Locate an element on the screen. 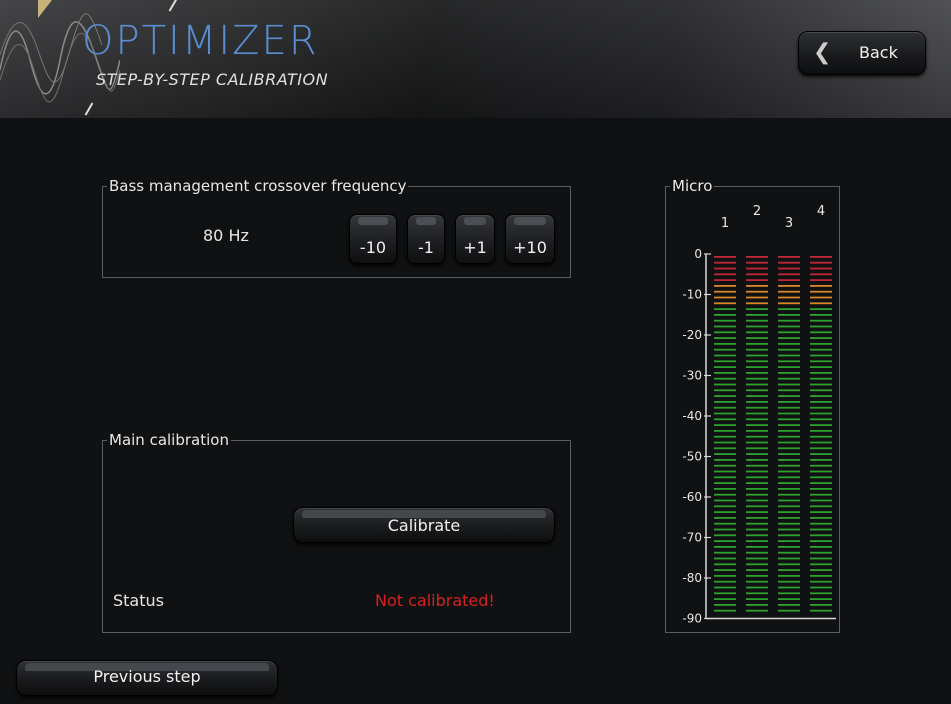 This screenshot has height=704, width=951. decrease-1-button: -1 is located at coordinates (426, 239).